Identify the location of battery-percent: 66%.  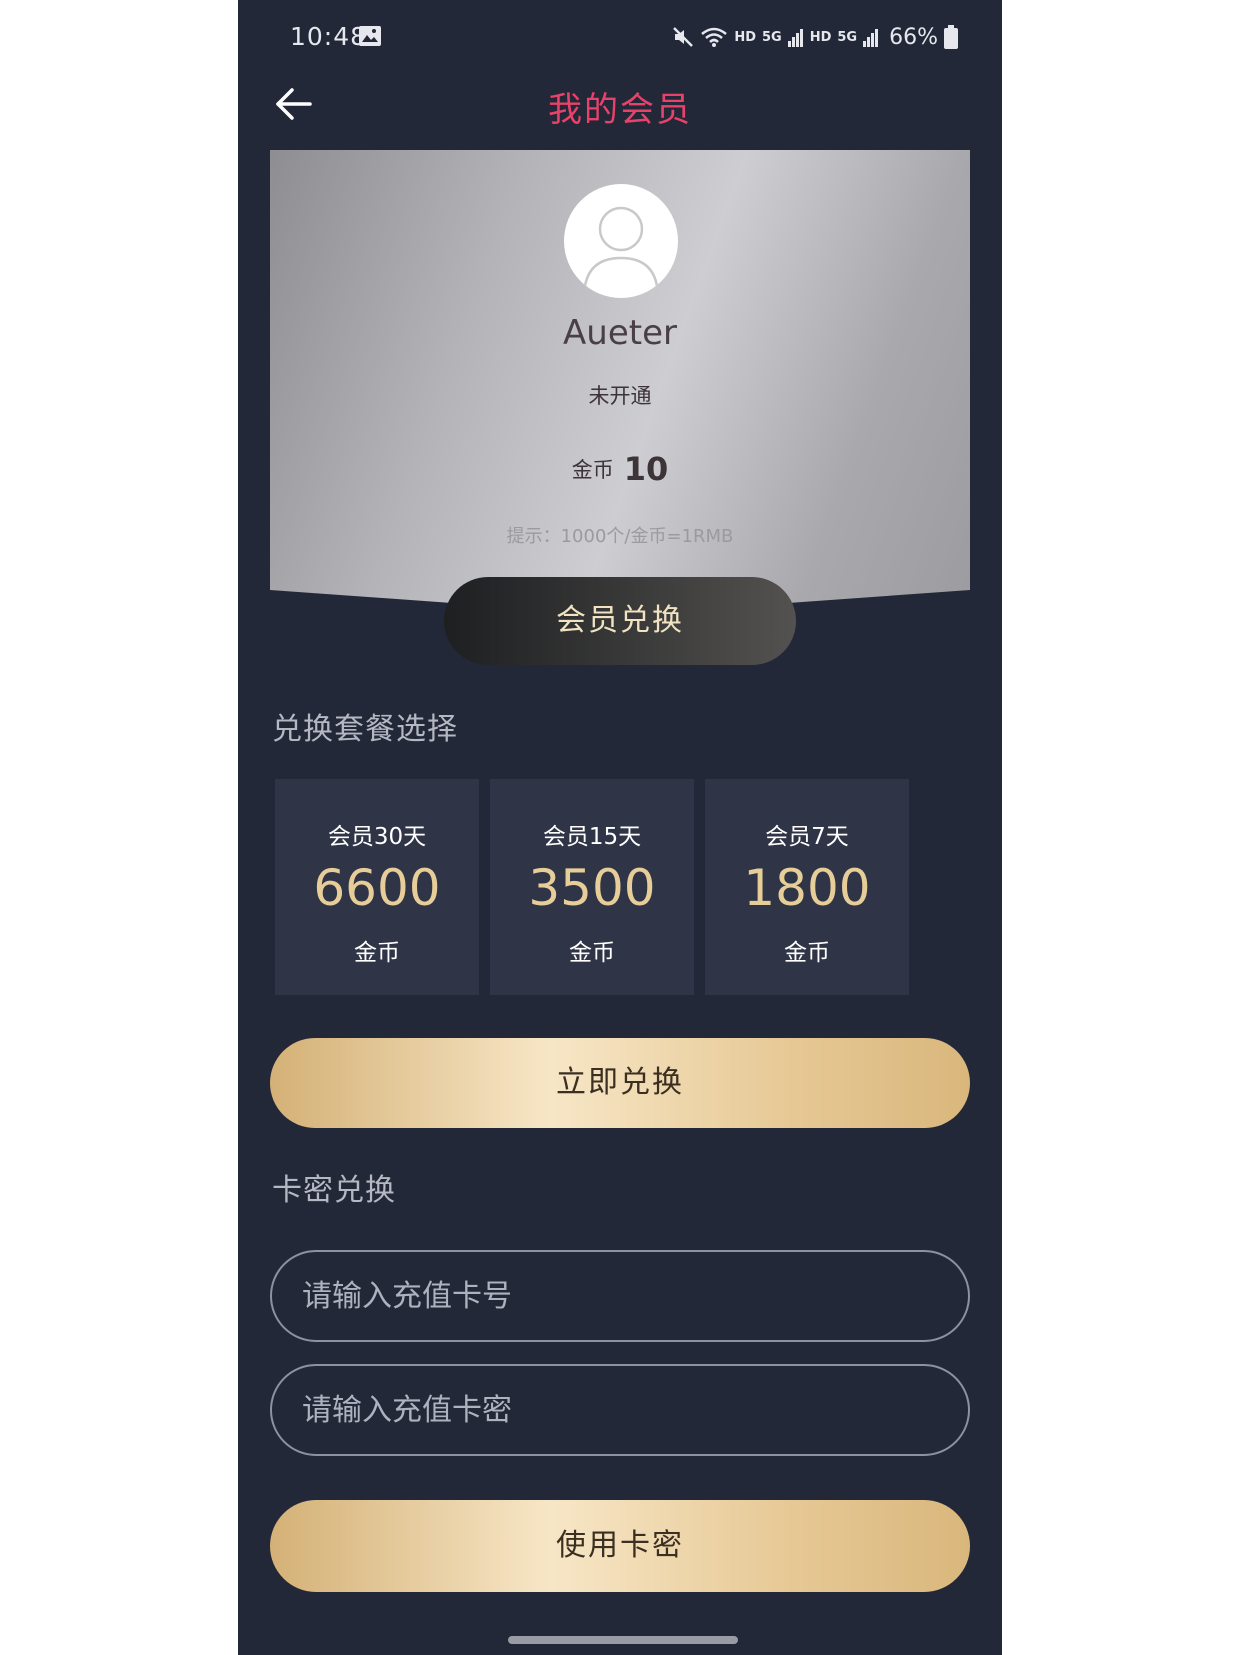
(913, 37).